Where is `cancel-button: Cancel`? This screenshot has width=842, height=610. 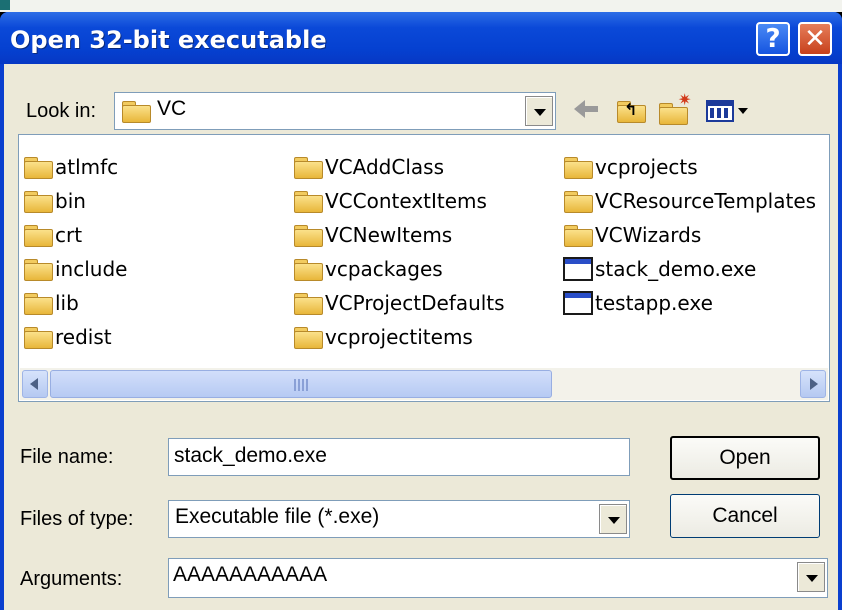
cancel-button: Cancel is located at coordinates (745, 516).